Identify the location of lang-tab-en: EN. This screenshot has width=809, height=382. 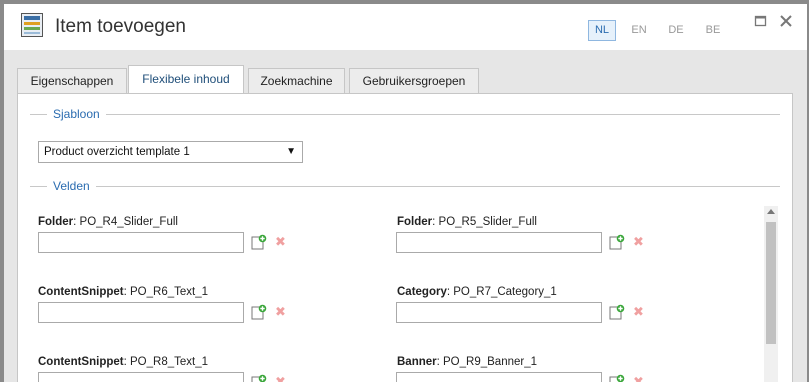
(639, 30).